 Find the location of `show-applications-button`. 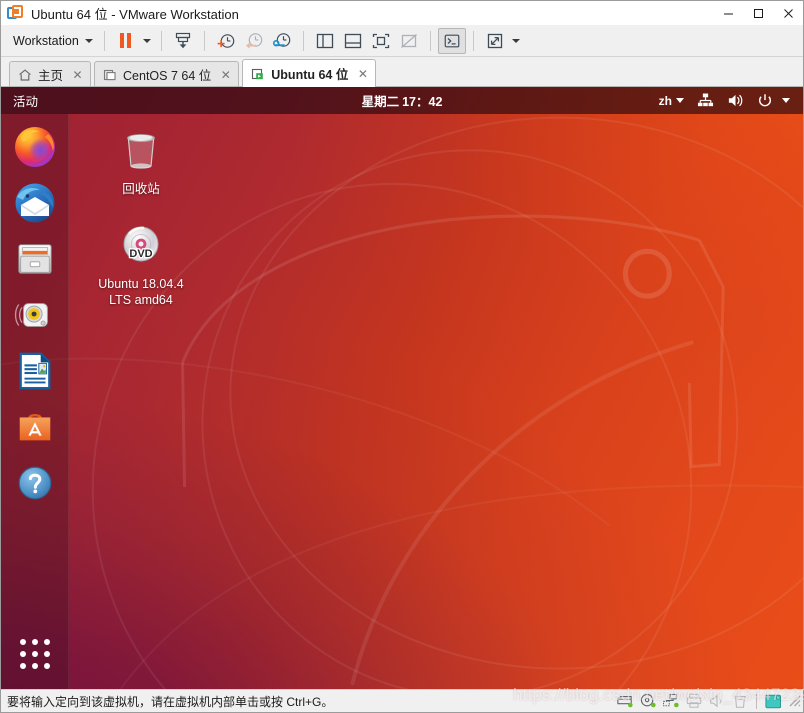

show-applications-button is located at coordinates (35, 654).